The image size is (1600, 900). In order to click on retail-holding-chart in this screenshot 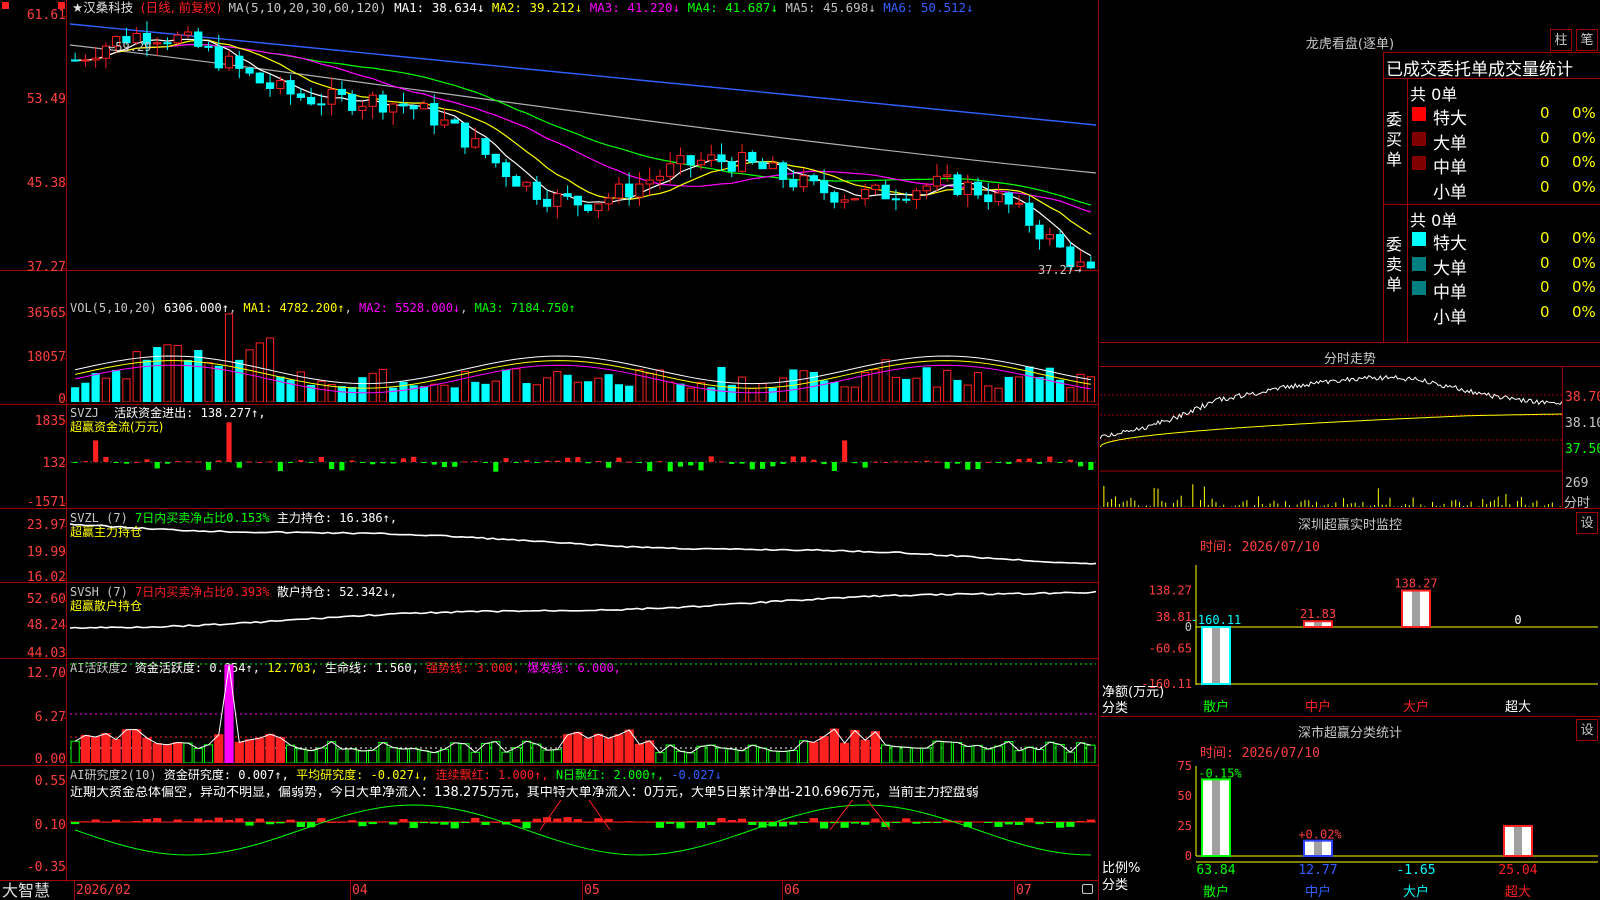, I will do `click(583, 622)`.